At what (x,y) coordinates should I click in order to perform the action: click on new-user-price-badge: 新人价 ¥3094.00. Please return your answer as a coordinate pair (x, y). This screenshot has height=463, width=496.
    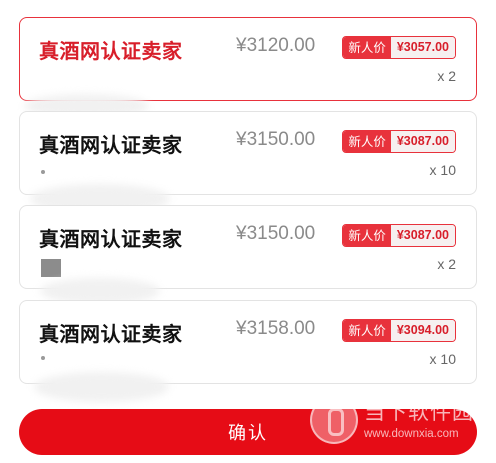
    Looking at the image, I should click on (399, 330).